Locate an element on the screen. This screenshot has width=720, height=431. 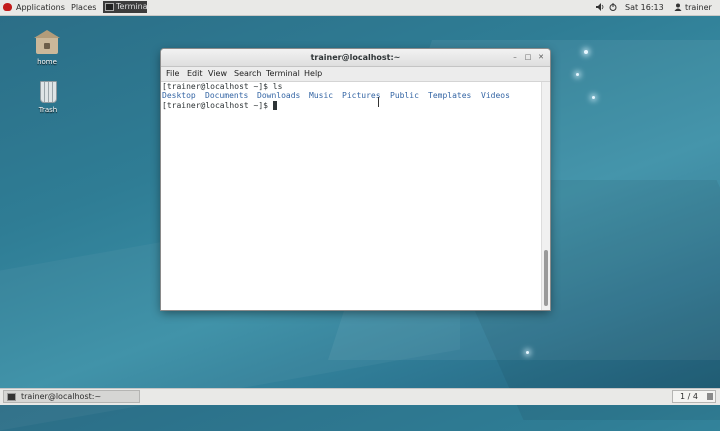
desktop-trash-icon: Trash is located at coordinates (48, 97).